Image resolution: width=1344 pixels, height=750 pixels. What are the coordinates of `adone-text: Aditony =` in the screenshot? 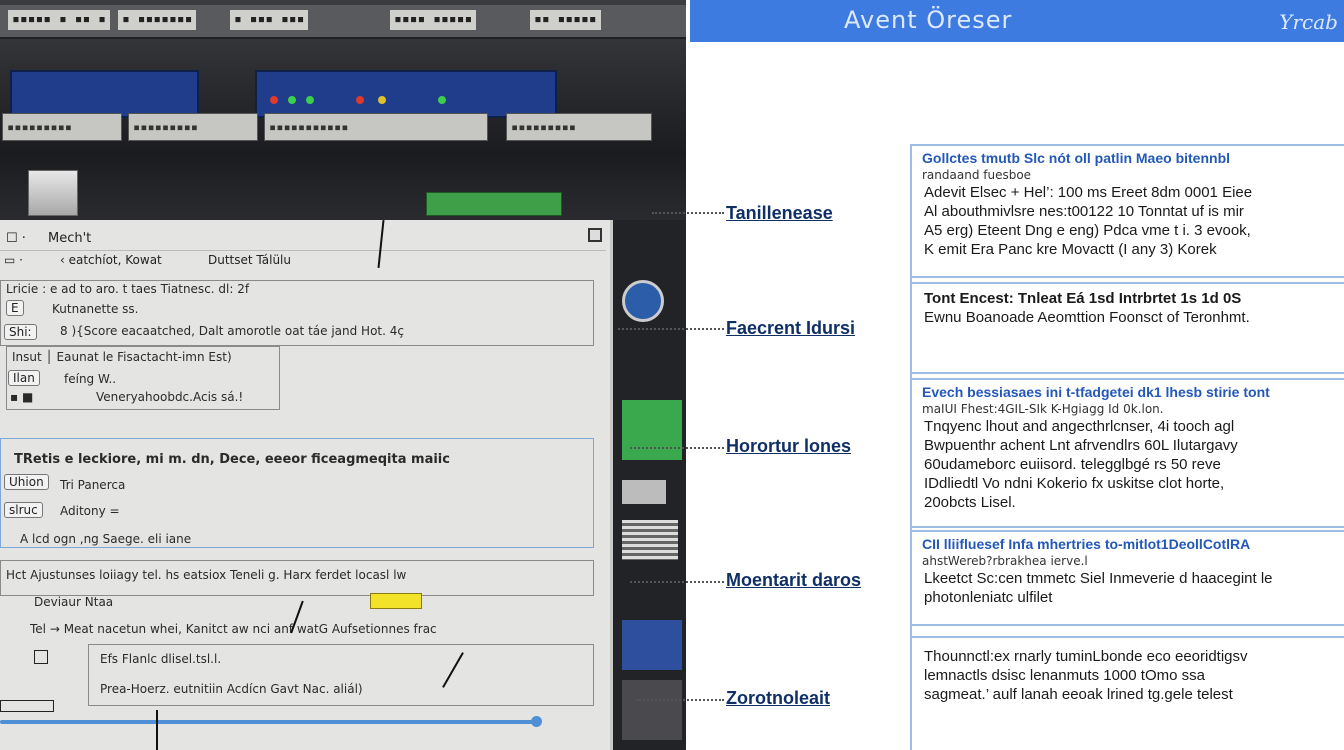 It's located at (90, 511).